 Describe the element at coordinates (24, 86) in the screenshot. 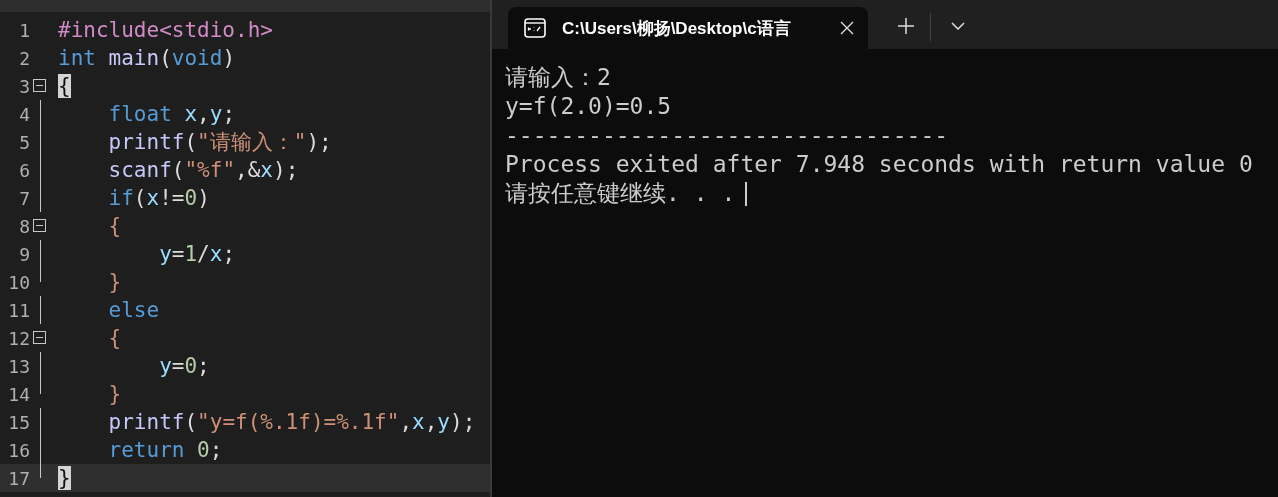

I see `line-number: 3` at that location.